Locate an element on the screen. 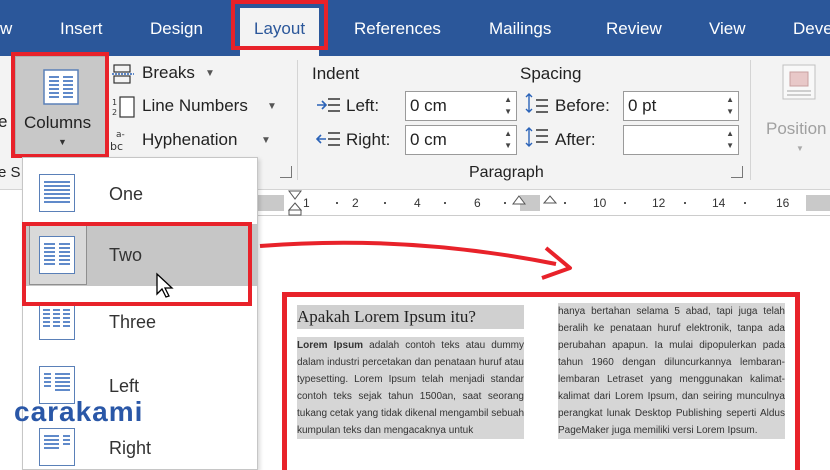  spacing-before-value: 0 pt is located at coordinates (642, 105).